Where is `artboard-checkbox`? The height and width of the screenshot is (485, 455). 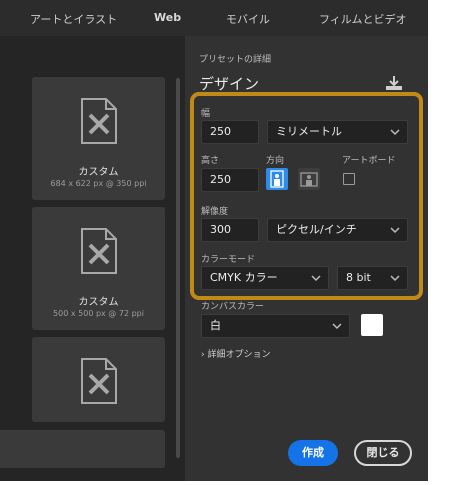
artboard-checkbox is located at coordinates (349, 179).